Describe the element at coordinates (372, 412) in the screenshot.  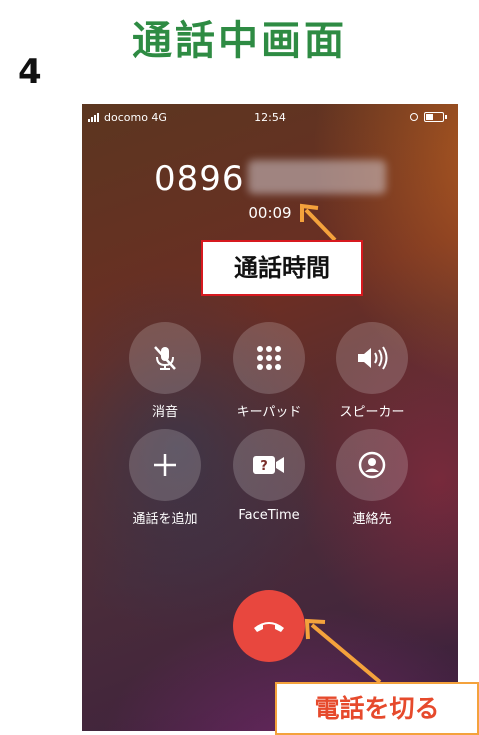
I see `speaker-label: スピーカー` at that location.